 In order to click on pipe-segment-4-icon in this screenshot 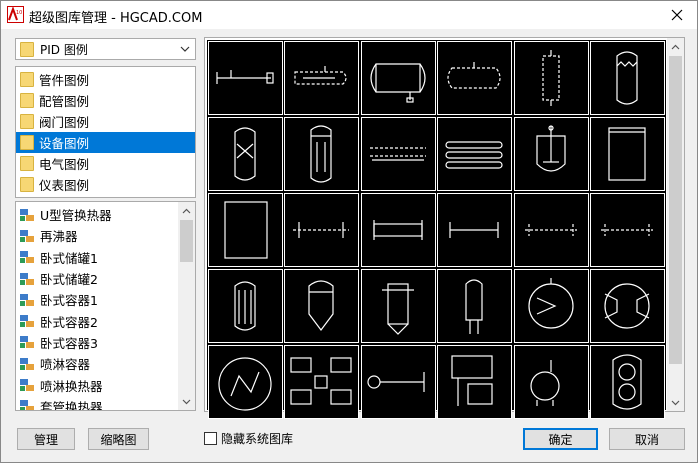, I will do `click(551, 230)`.